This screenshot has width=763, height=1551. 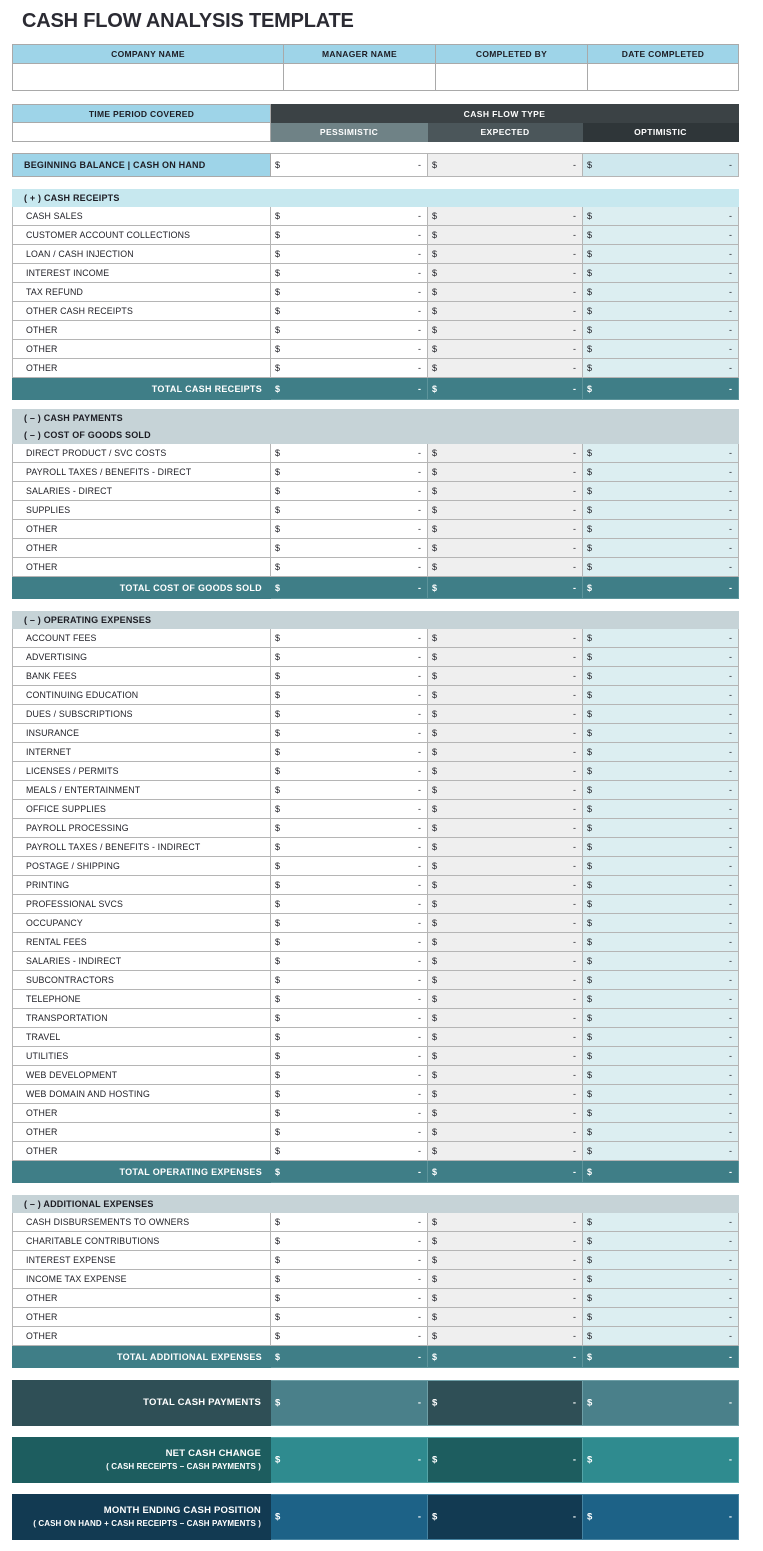 What do you see at coordinates (349, 165) in the screenshot?
I see `beginning-balance-pessimistic: $ -` at bounding box center [349, 165].